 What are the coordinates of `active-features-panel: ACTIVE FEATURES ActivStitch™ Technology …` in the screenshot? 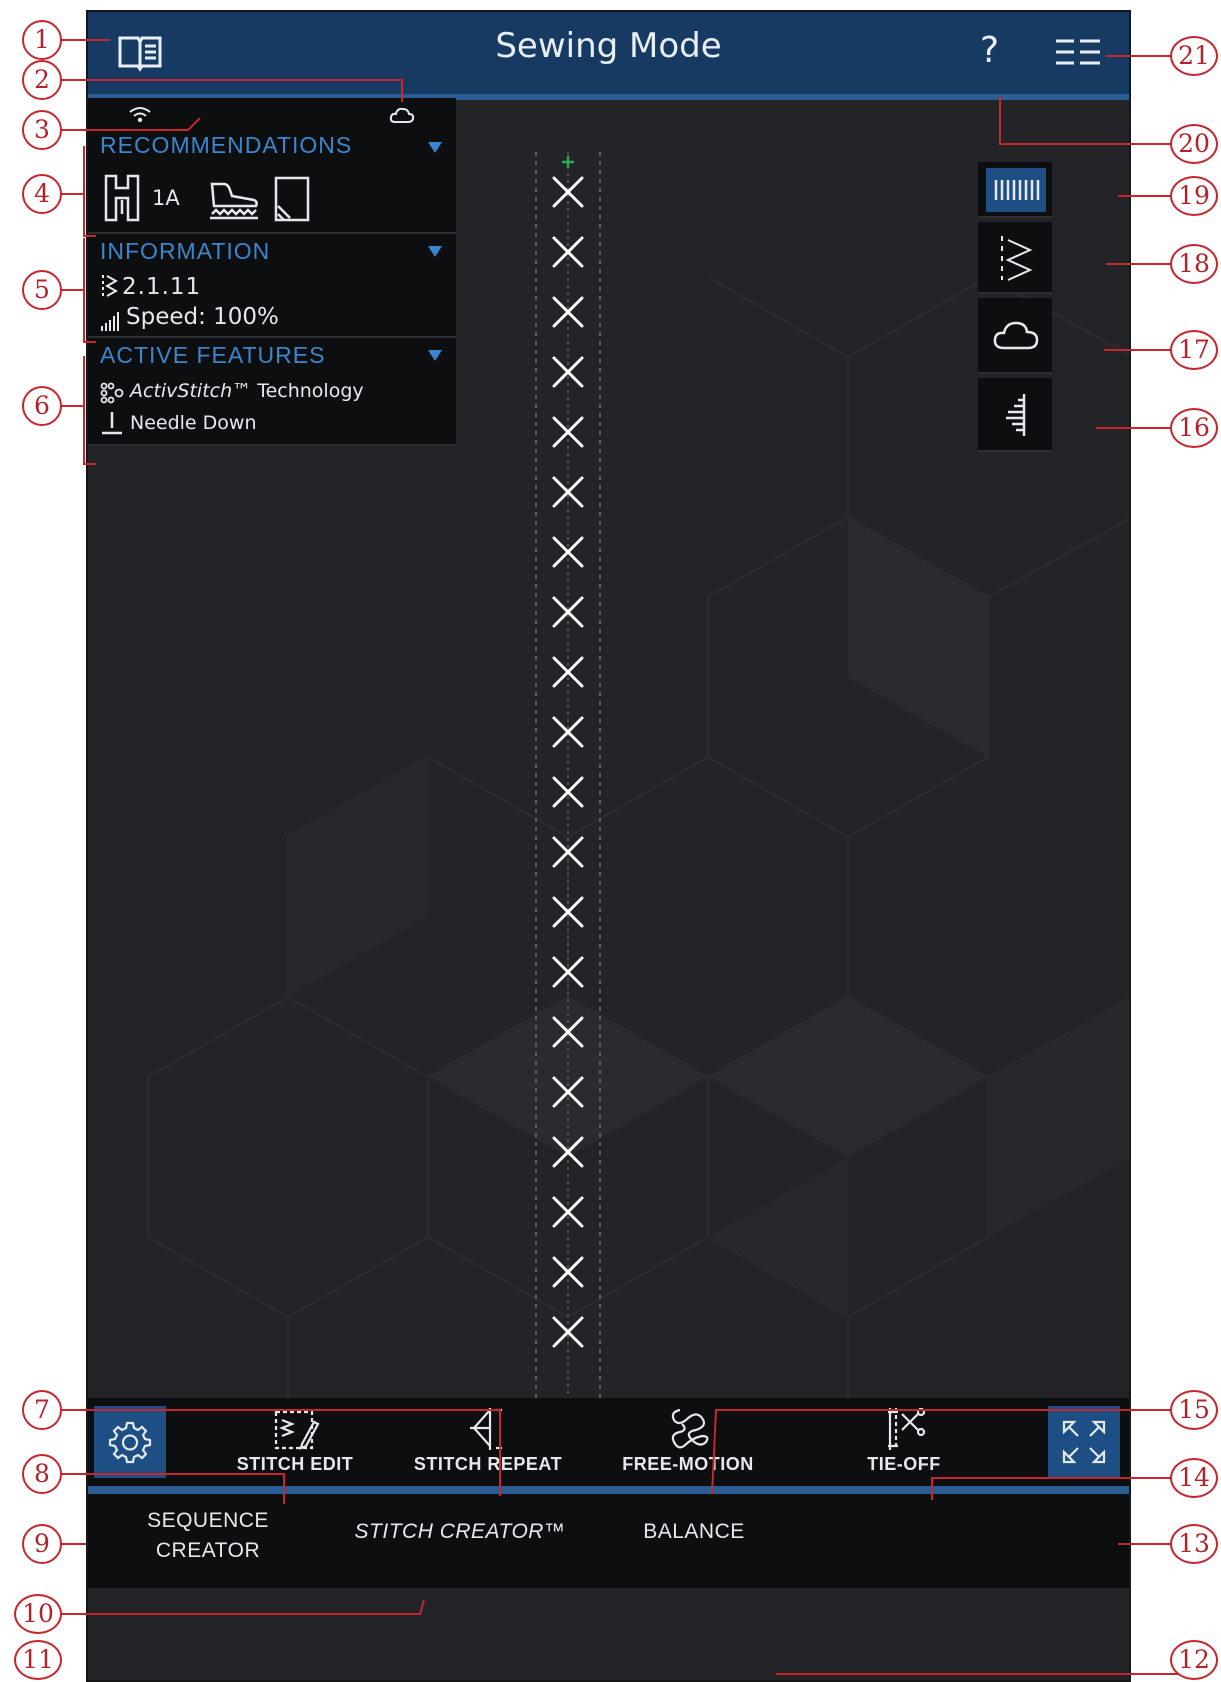 It's located at (272, 392).